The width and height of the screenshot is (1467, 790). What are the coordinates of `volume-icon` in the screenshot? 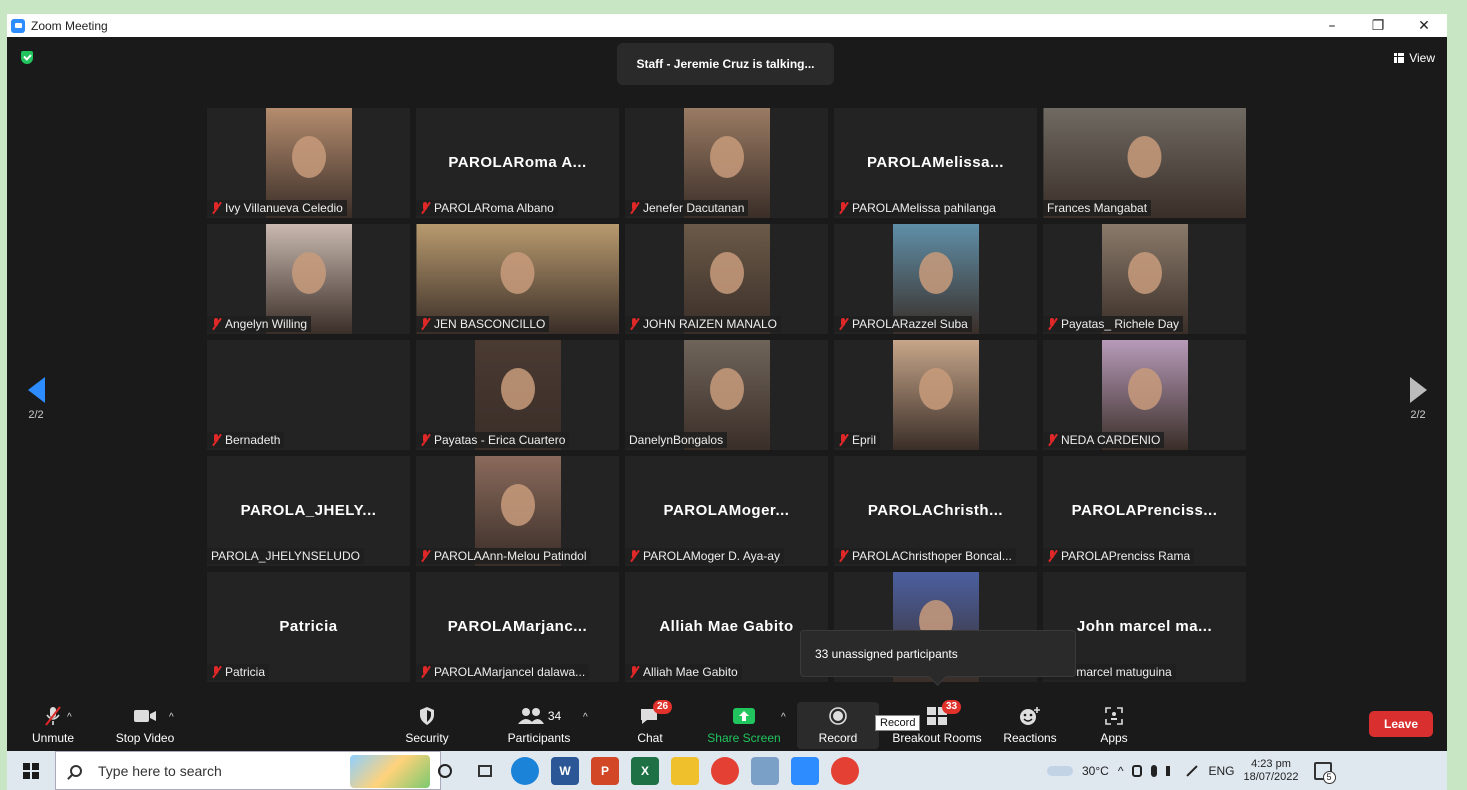 It's located at (1171, 770).